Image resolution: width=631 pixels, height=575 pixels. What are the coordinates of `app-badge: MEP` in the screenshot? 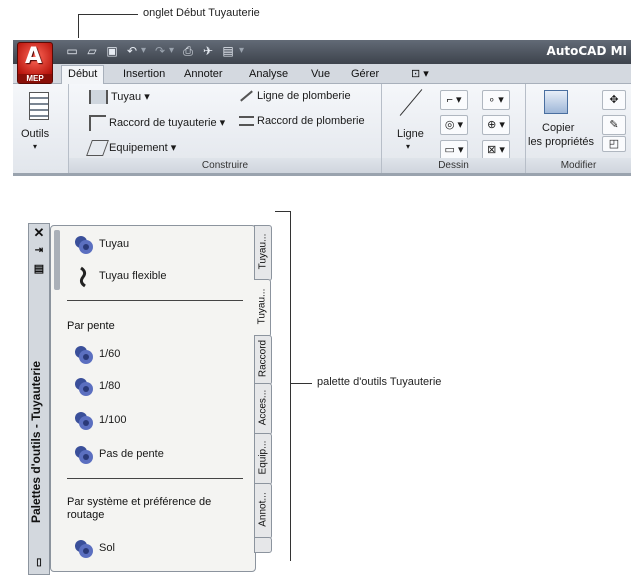 It's located at (35, 78).